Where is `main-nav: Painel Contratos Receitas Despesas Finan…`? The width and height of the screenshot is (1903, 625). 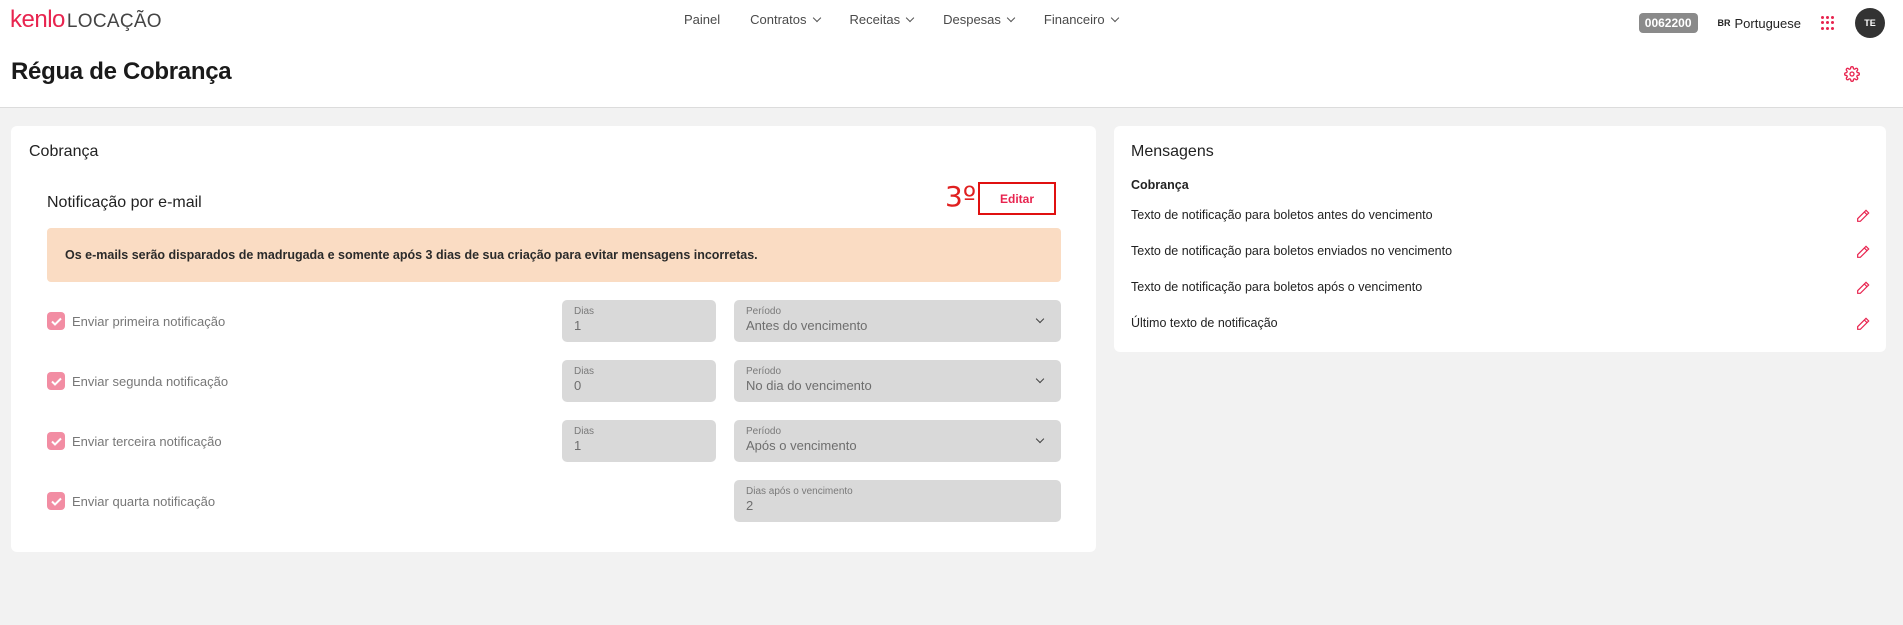 main-nav: Painel Contratos Receitas Despesas Finan… is located at coordinates (901, 19).